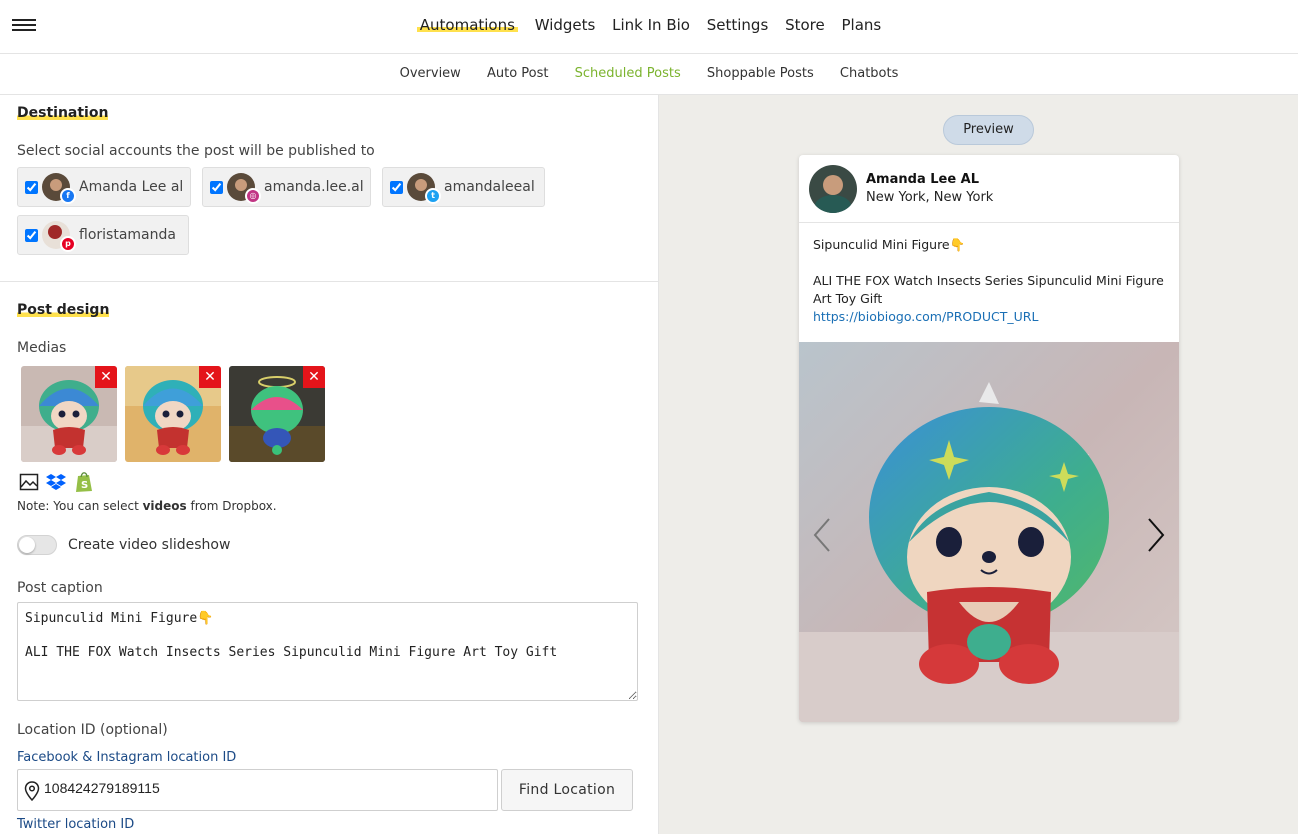 This screenshot has height=834, width=1298. I want to click on shopify-icon: S, so click(84, 482).